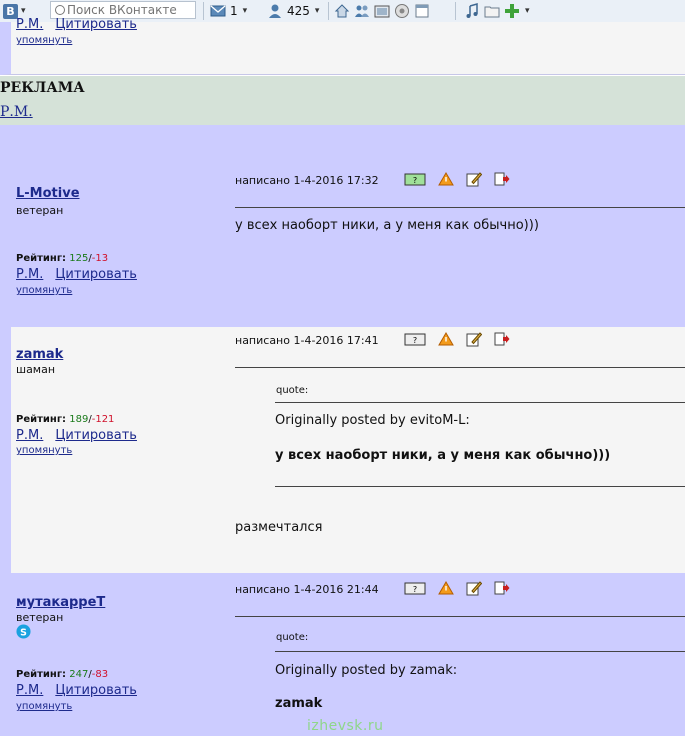 The height and width of the screenshot is (736, 685). What do you see at coordinates (472, 11) in the screenshot?
I see `music-icon` at bounding box center [472, 11].